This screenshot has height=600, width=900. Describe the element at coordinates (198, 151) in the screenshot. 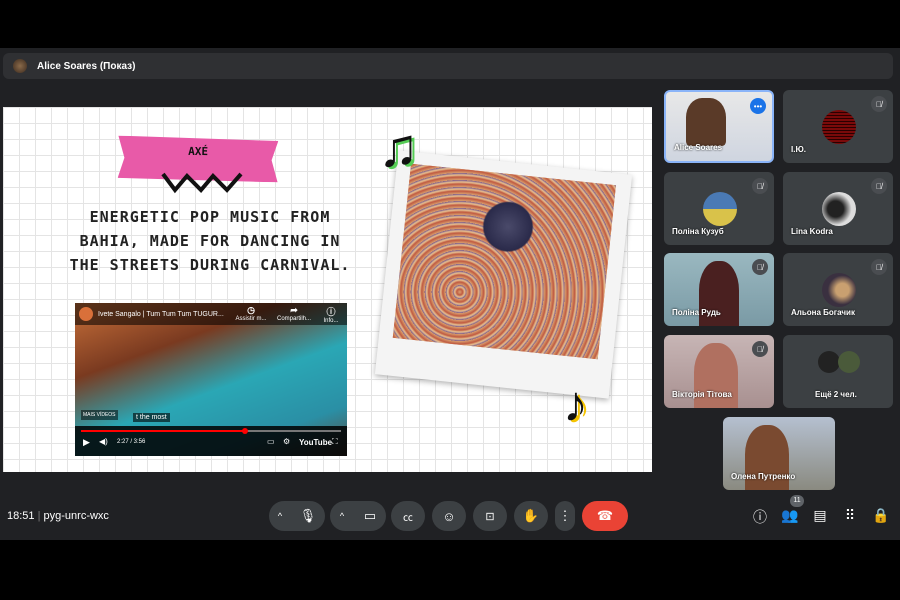

I see `tag-label: AXÉ` at that location.